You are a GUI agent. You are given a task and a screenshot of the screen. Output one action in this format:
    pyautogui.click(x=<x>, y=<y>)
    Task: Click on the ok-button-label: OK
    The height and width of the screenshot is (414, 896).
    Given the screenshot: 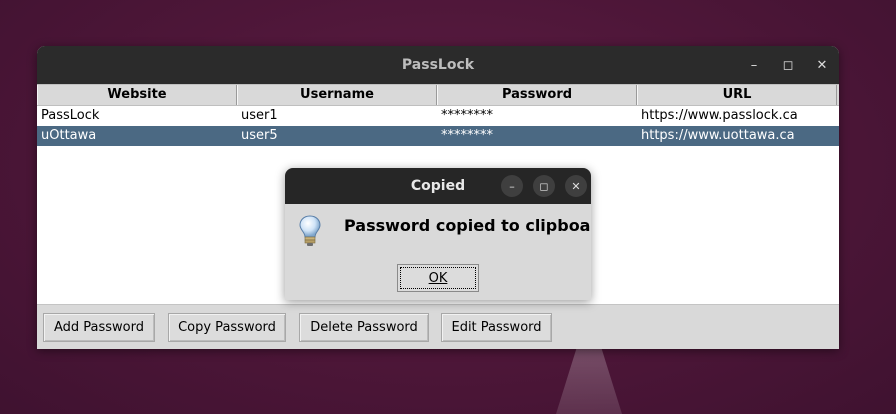 What is the action you would take?
    pyautogui.click(x=438, y=278)
    